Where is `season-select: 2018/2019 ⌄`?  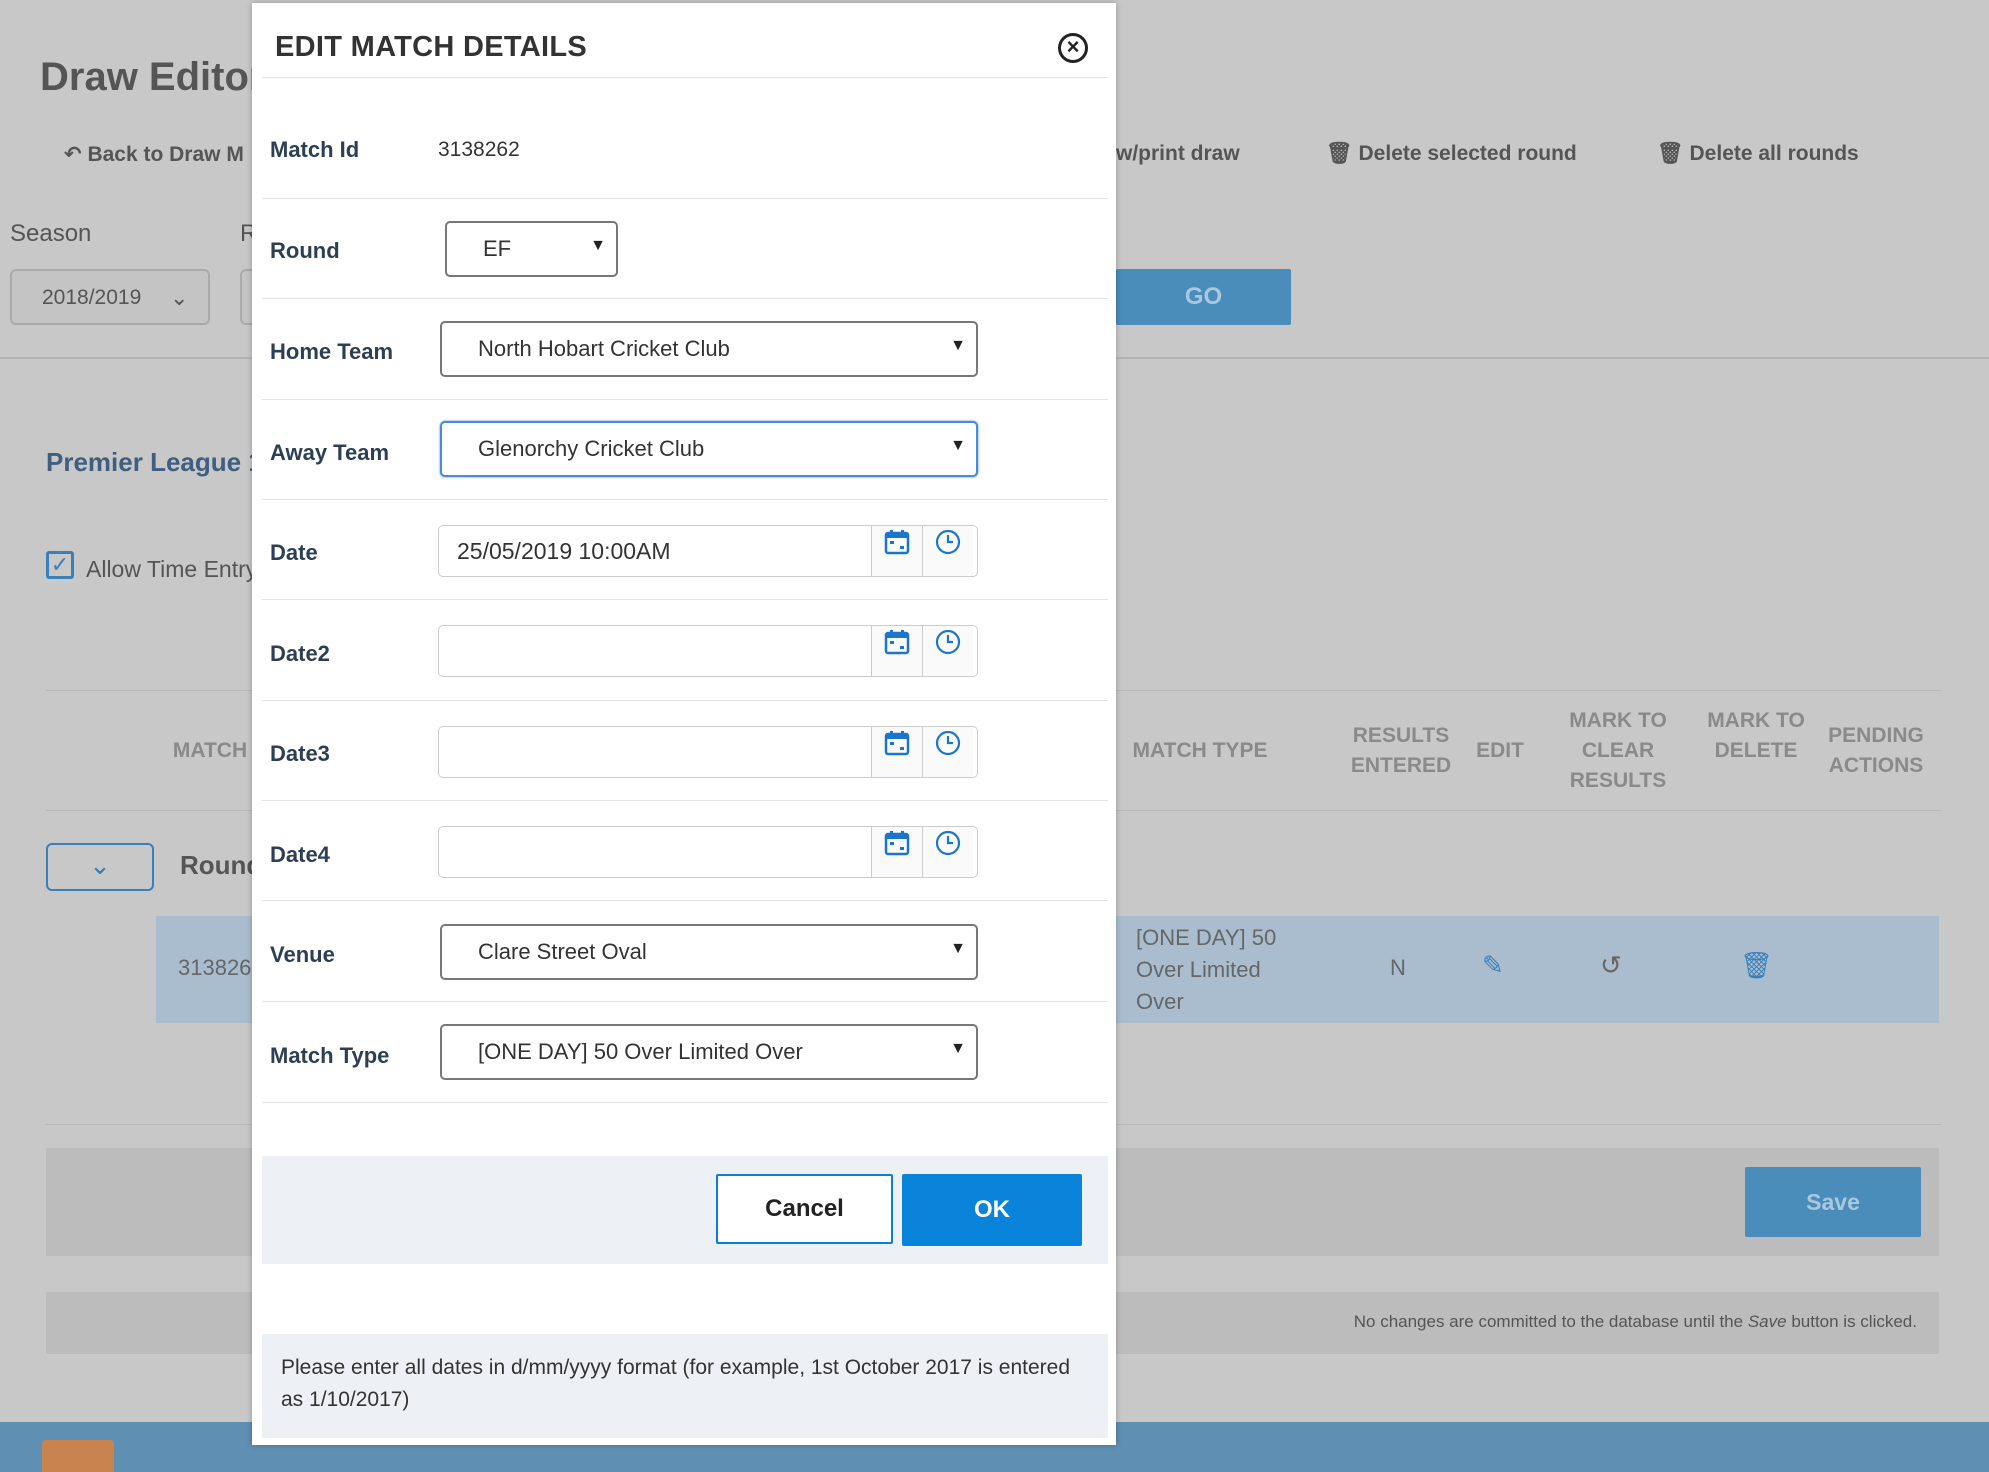 season-select: 2018/2019 ⌄ is located at coordinates (110, 297).